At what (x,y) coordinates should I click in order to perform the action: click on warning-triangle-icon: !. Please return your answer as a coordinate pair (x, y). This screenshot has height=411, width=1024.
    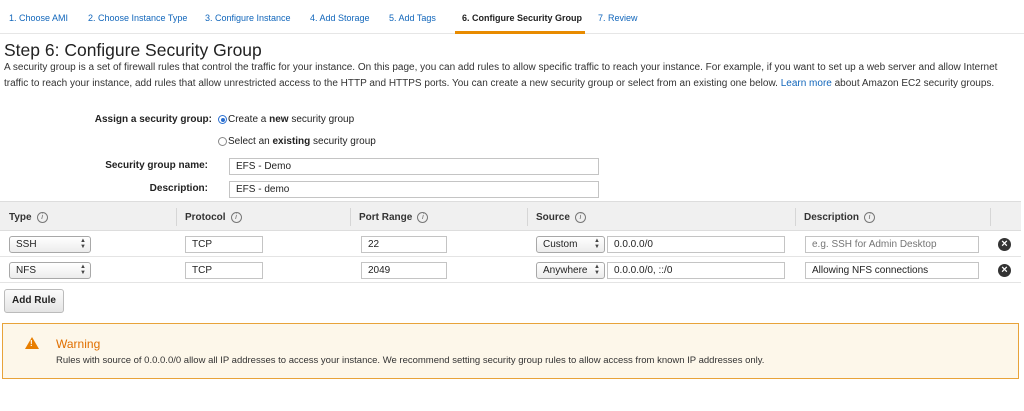
    Looking at the image, I should click on (32, 343).